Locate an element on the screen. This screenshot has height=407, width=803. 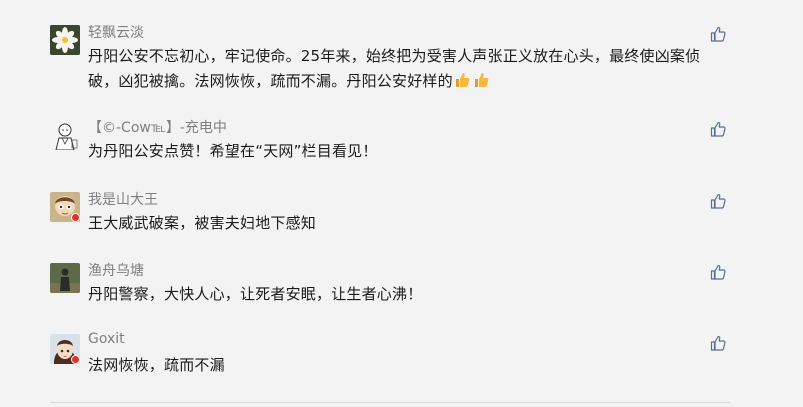
comment-nickname: 【©-Cow℡】-充电中 is located at coordinates (157, 127).